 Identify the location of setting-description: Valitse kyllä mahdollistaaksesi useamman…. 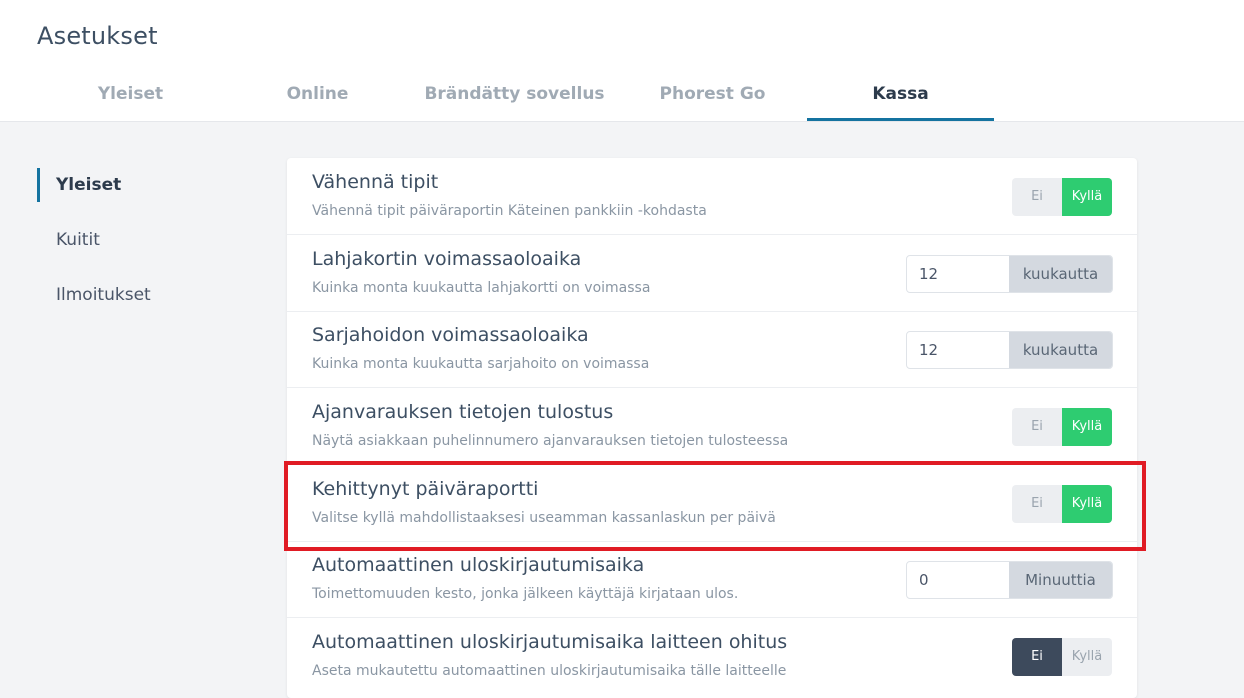
(544, 518).